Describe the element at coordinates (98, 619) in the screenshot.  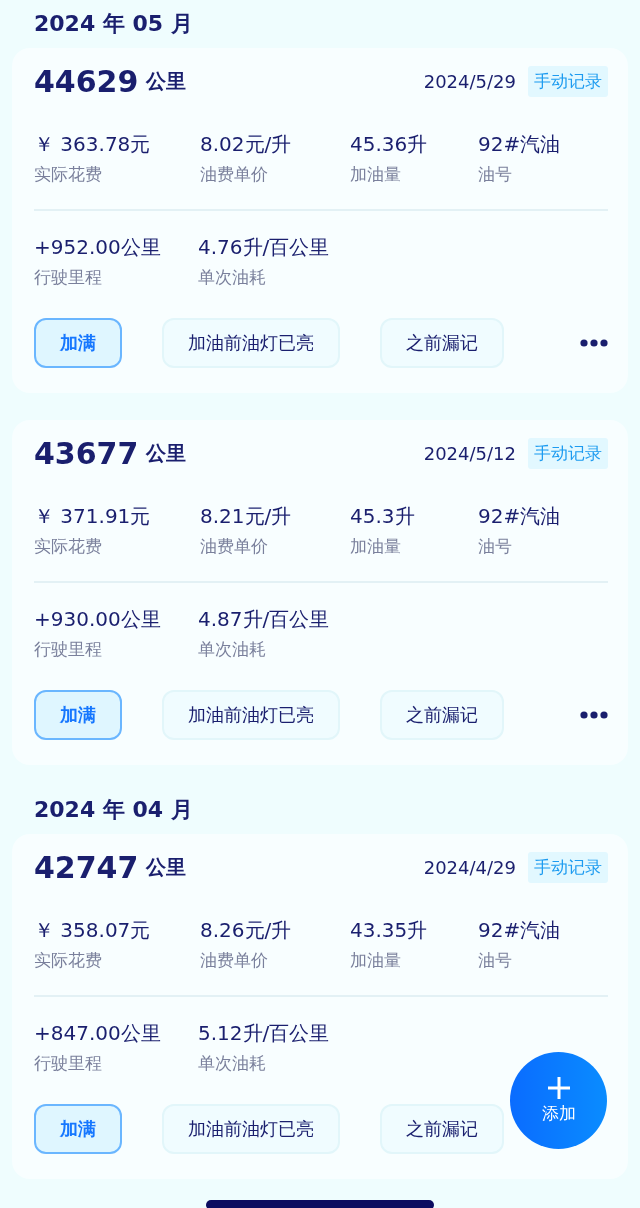
I see `stat-value: +930.00公里` at that location.